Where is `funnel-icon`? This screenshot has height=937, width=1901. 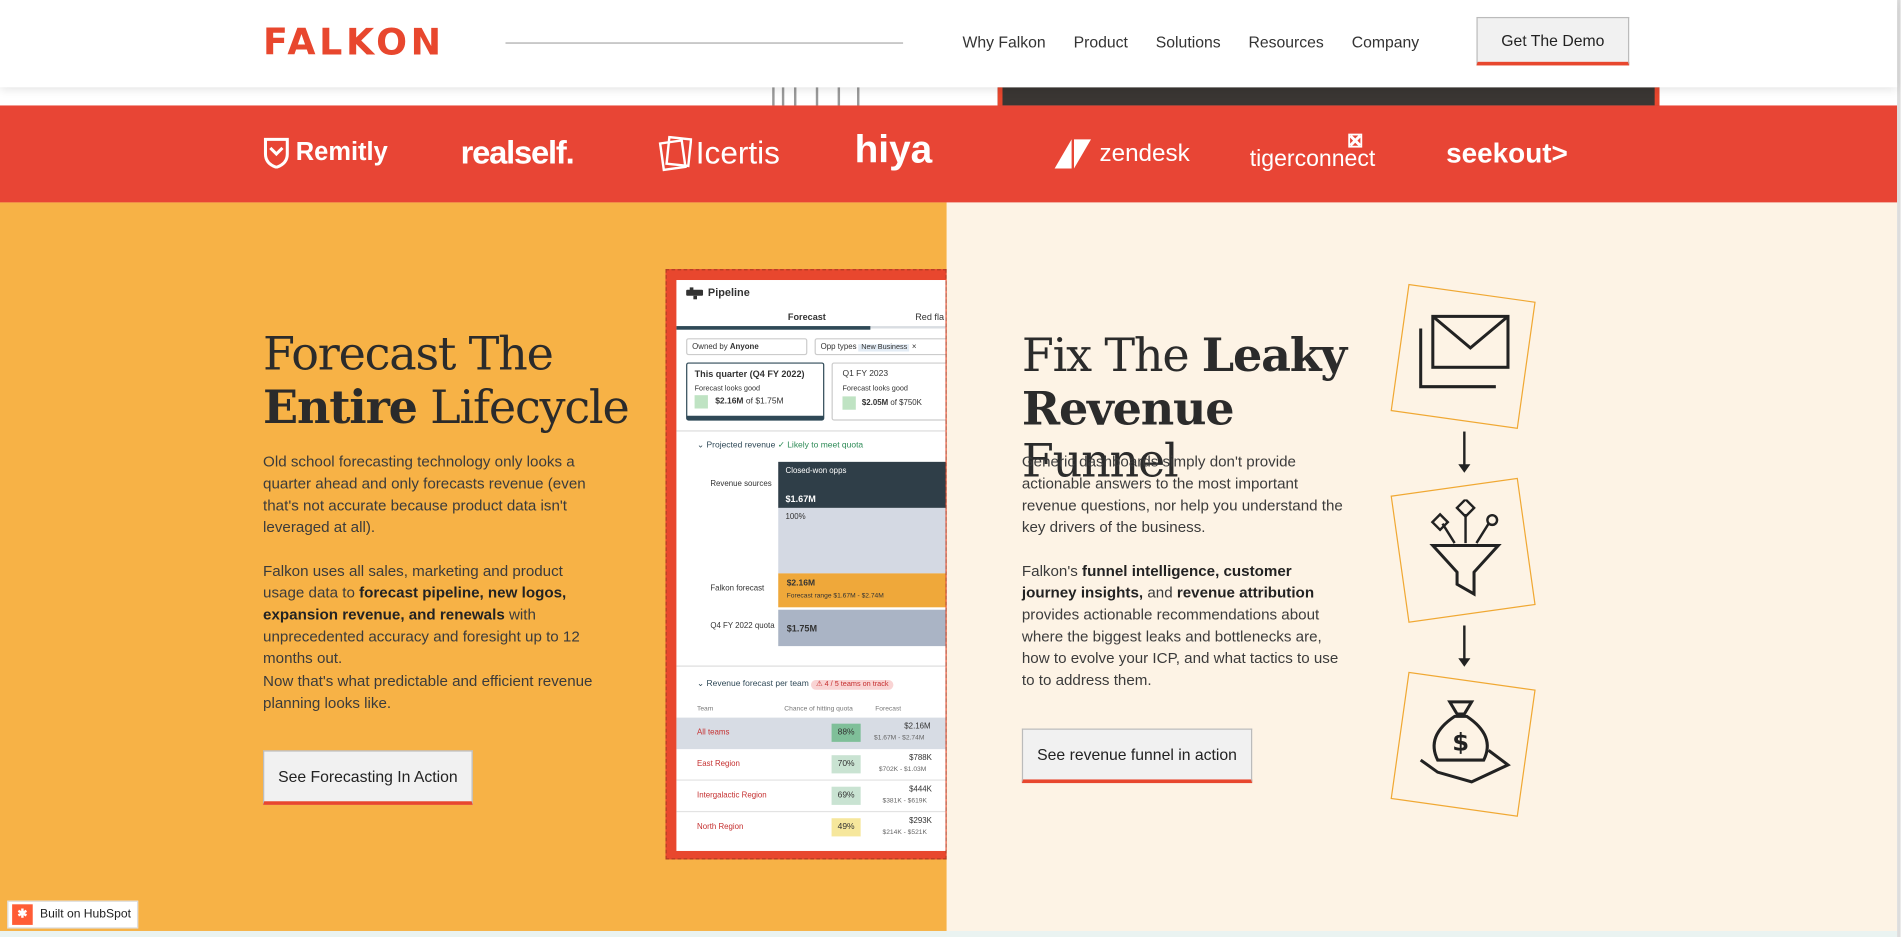
funnel-icon is located at coordinates (1465, 548).